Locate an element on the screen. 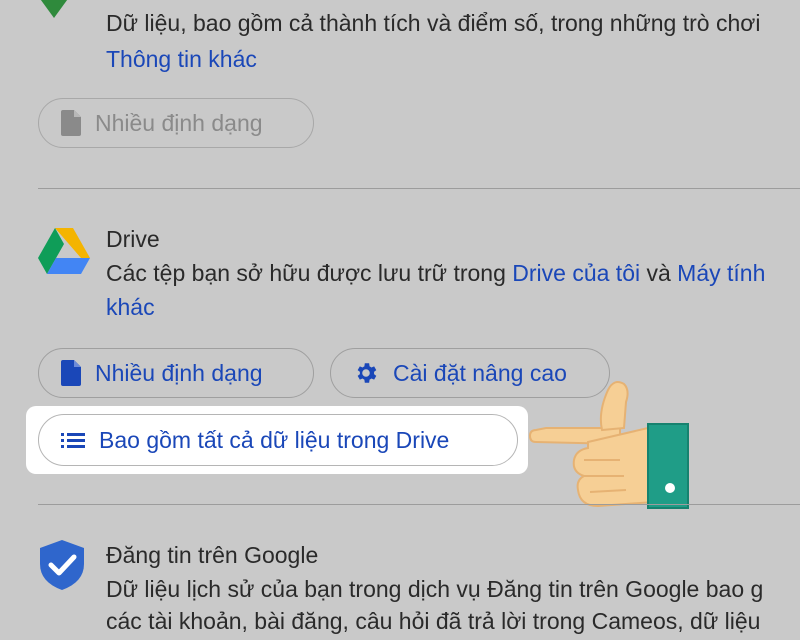  google-drive-icon is located at coordinates (64, 251).